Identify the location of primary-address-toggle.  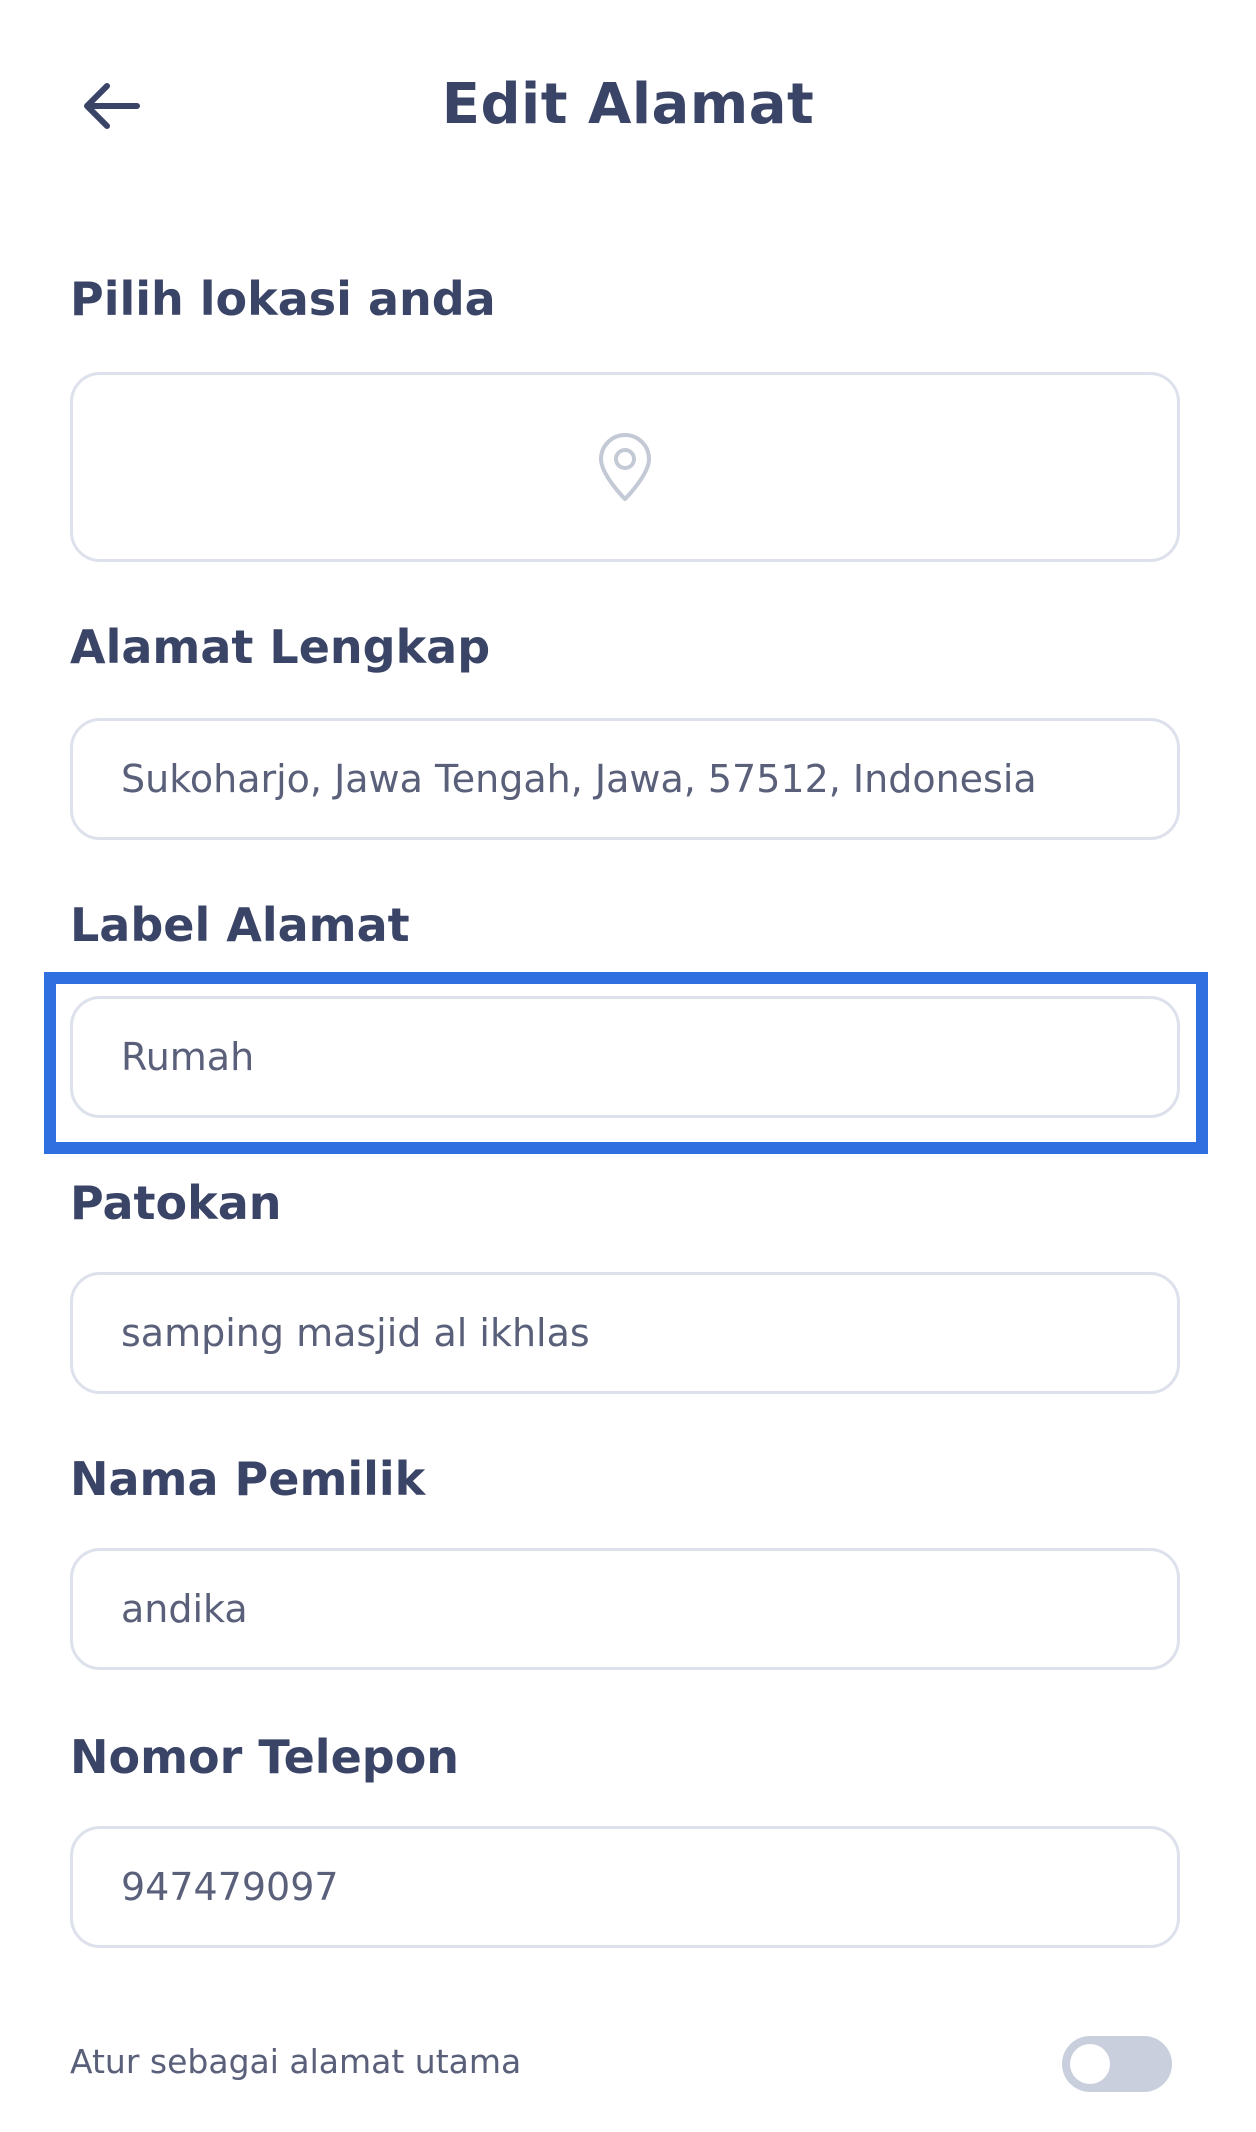
(1117, 2064).